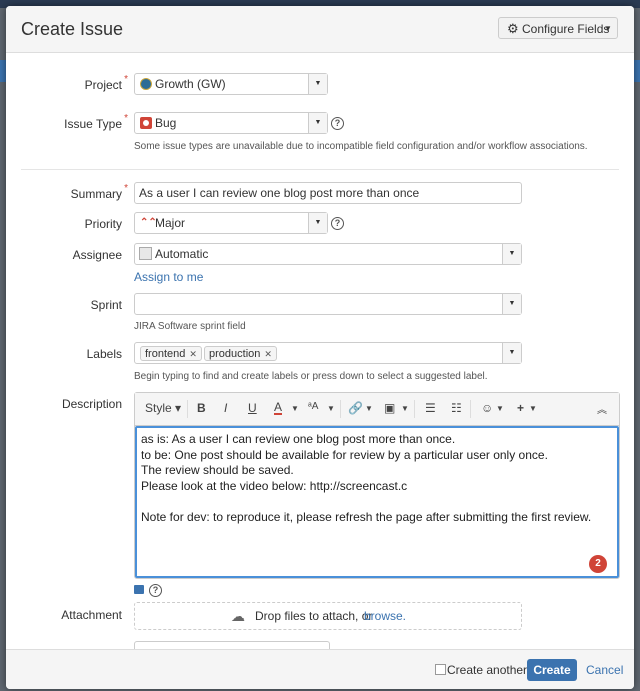 The width and height of the screenshot is (640, 691). What do you see at coordinates (604, 670) in the screenshot?
I see `cancel-link: Cancel` at bounding box center [604, 670].